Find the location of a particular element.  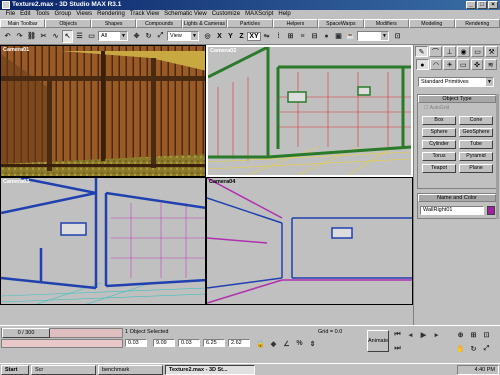

lock-icon: 🔒 is located at coordinates (260, 343).